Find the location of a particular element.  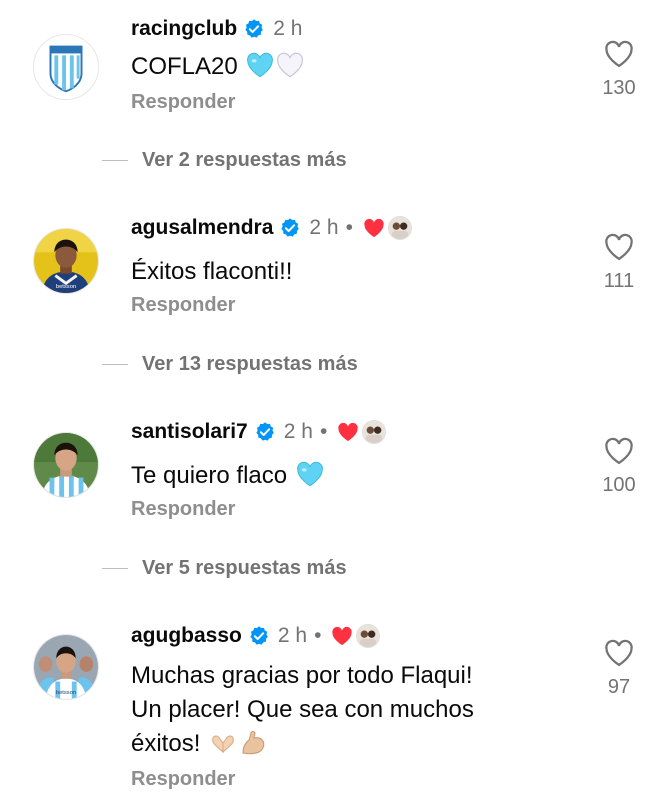

white-heart-icon is located at coordinates (290, 65).